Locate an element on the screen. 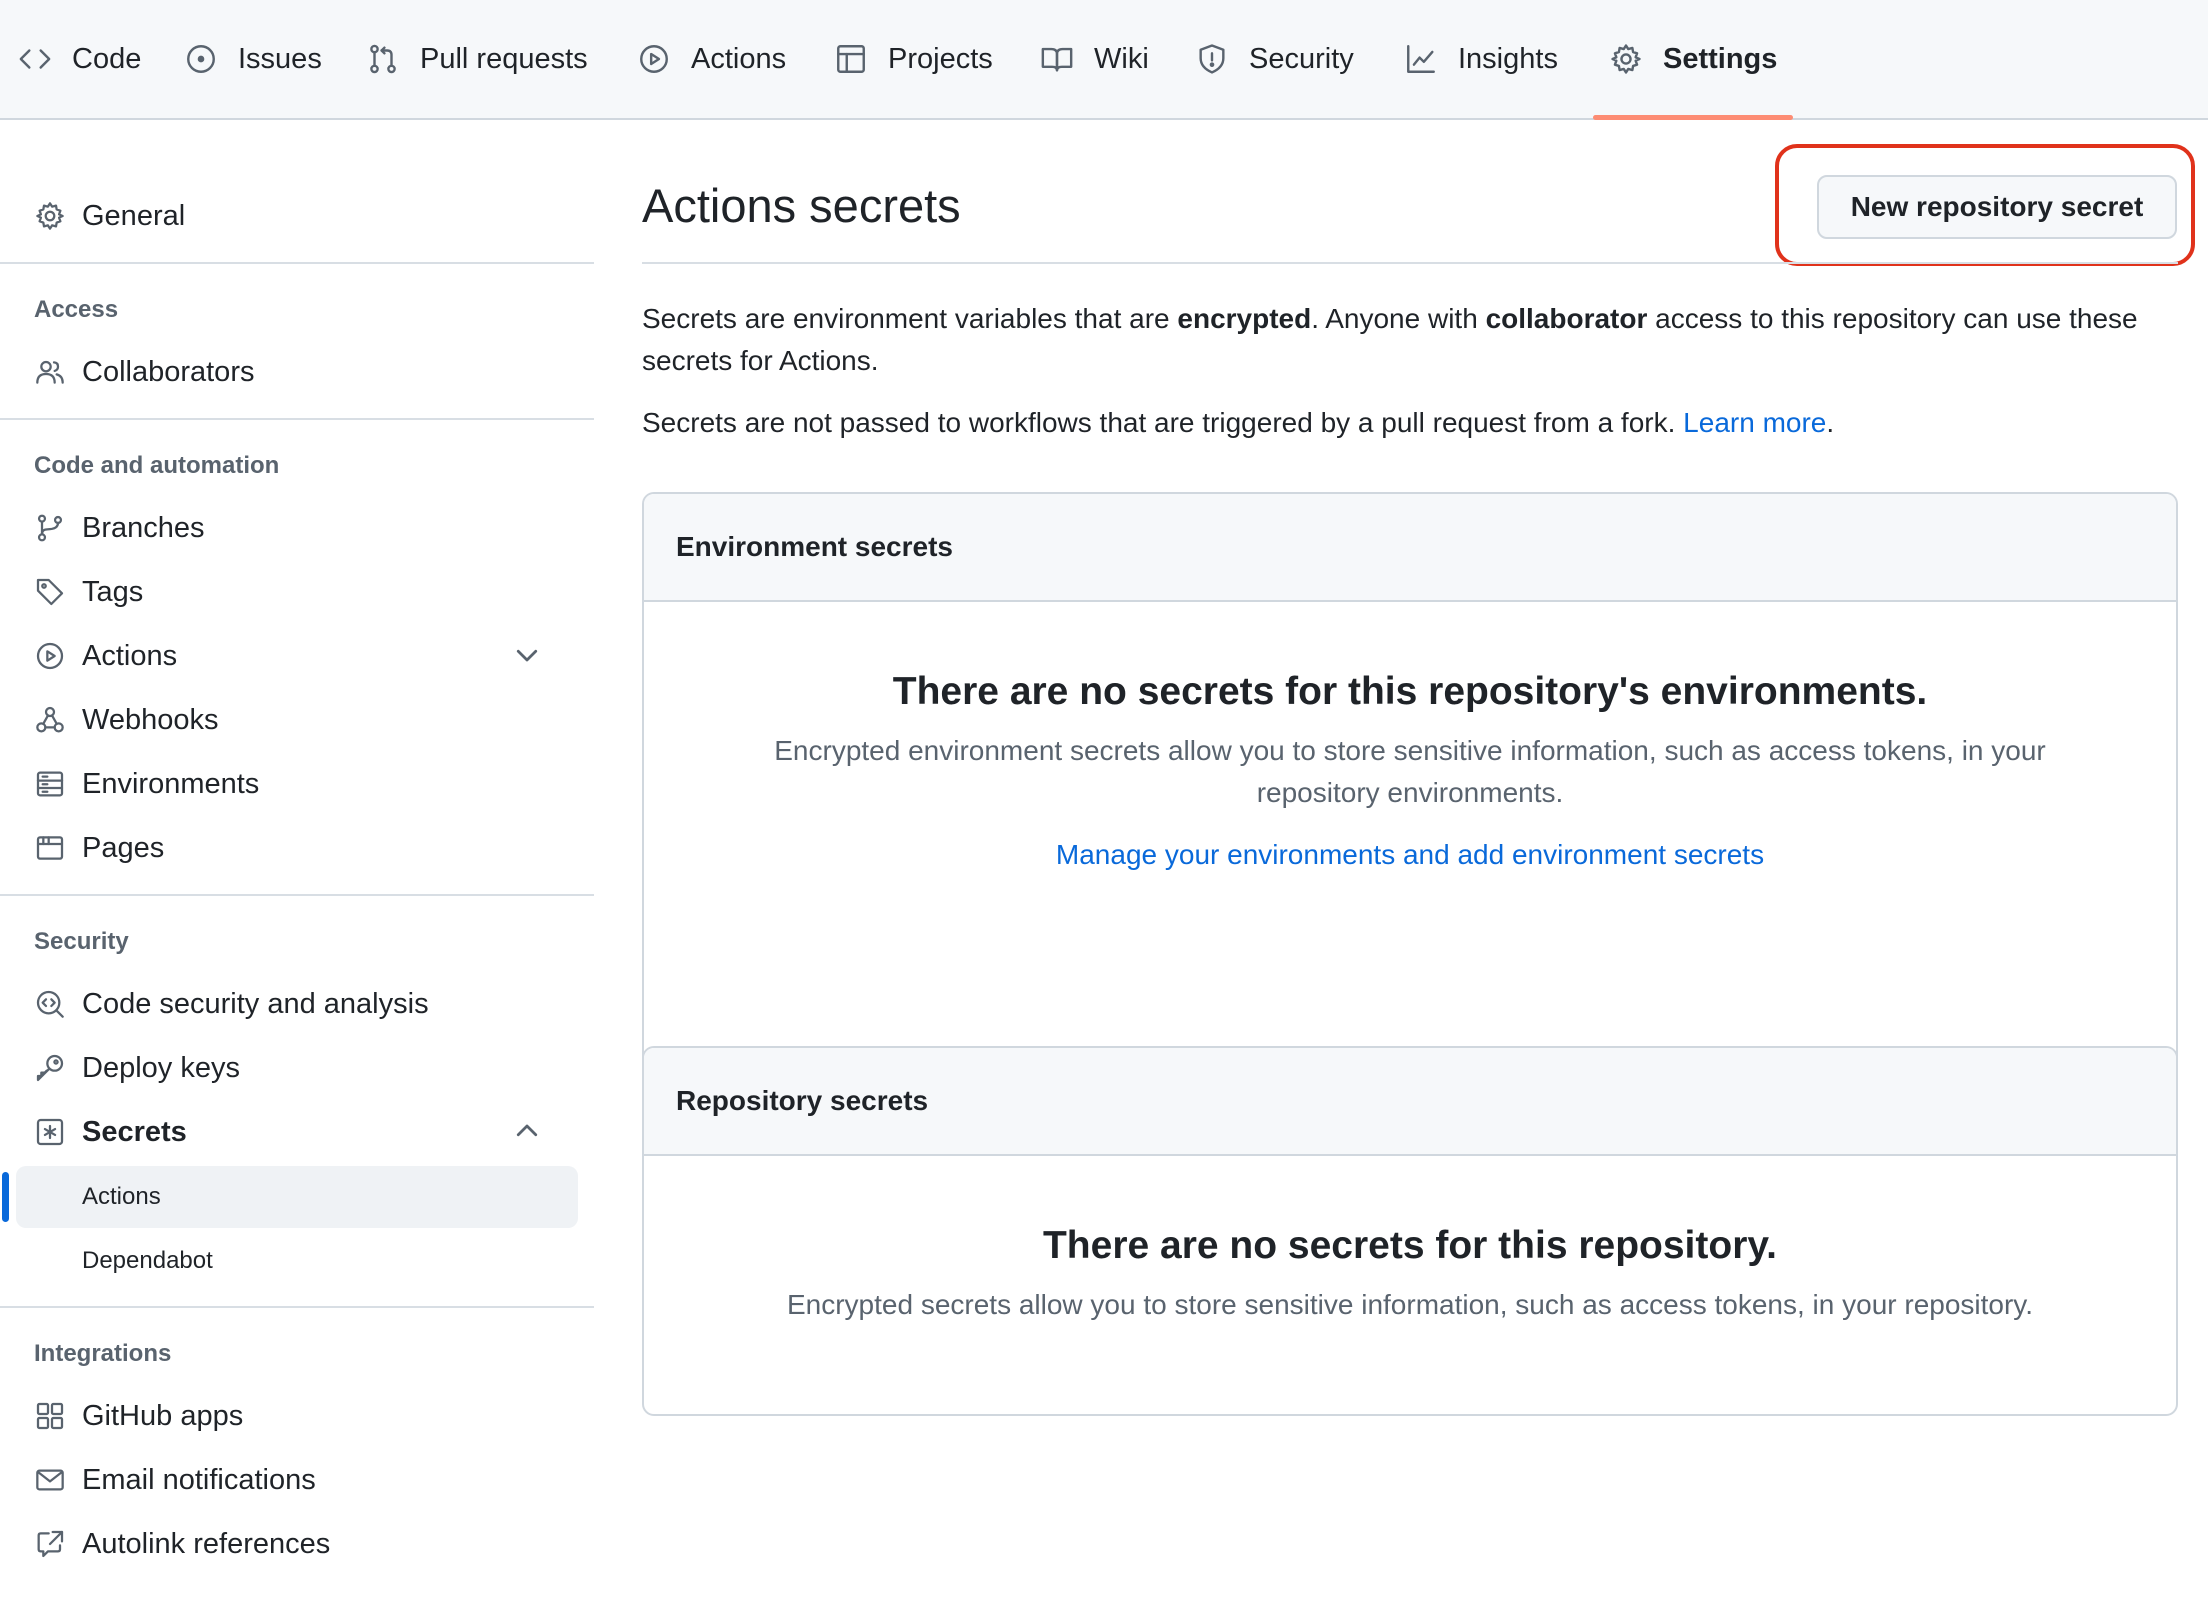 The image size is (2208, 1606). tab-label: Wiki is located at coordinates (1121, 58).